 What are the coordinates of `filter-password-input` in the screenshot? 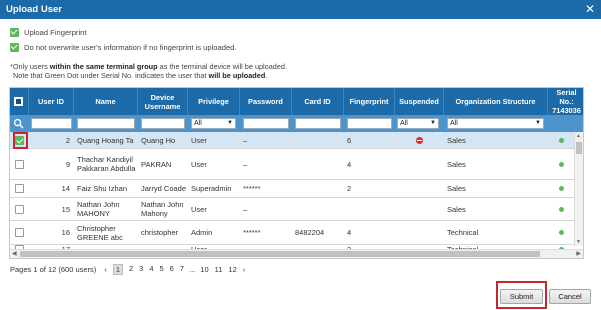 It's located at (266, 123).